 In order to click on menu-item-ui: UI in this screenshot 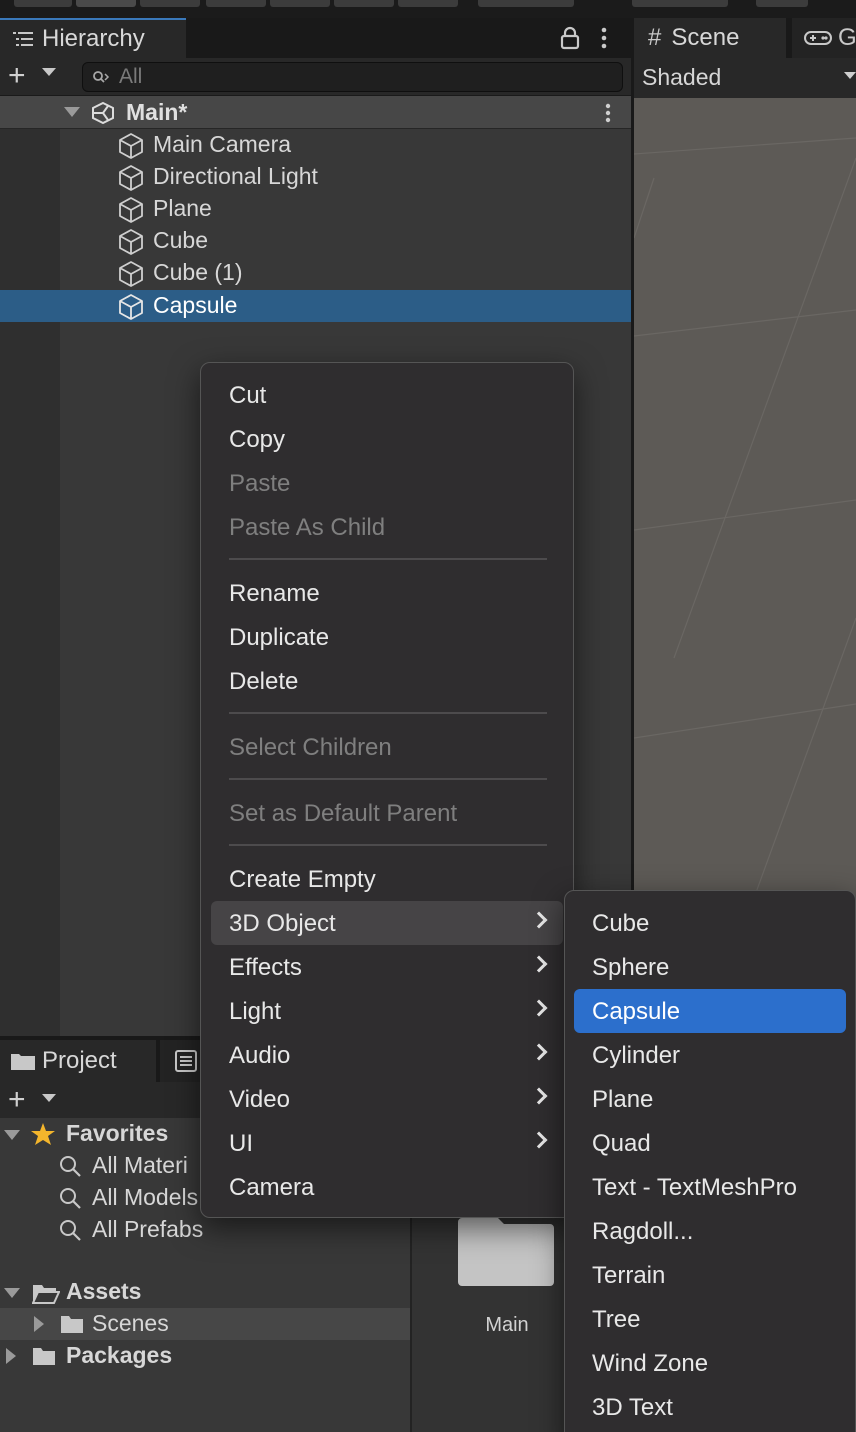, I will do `click(387, 1143)`.